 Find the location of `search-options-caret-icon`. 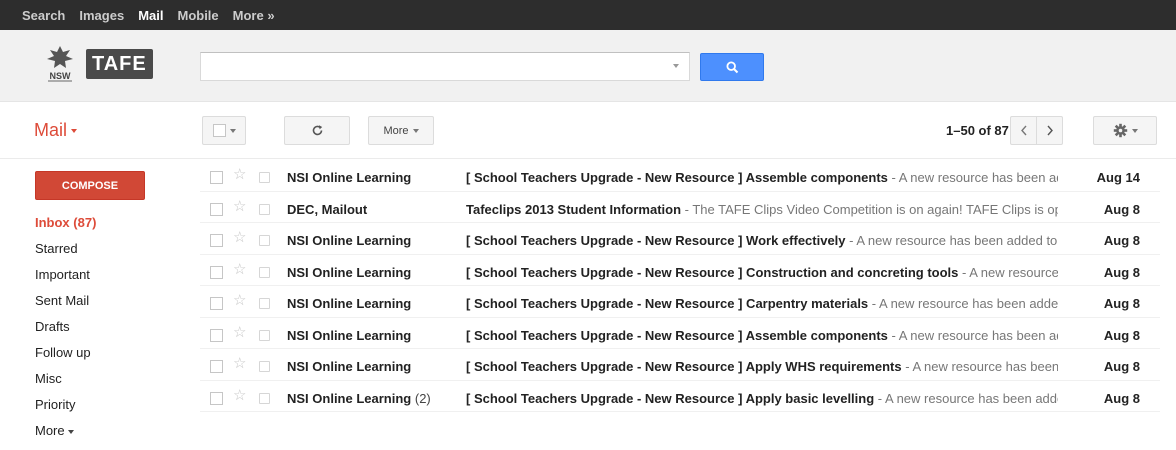

search-options-caret-icon is located at coordinates (676, 66).